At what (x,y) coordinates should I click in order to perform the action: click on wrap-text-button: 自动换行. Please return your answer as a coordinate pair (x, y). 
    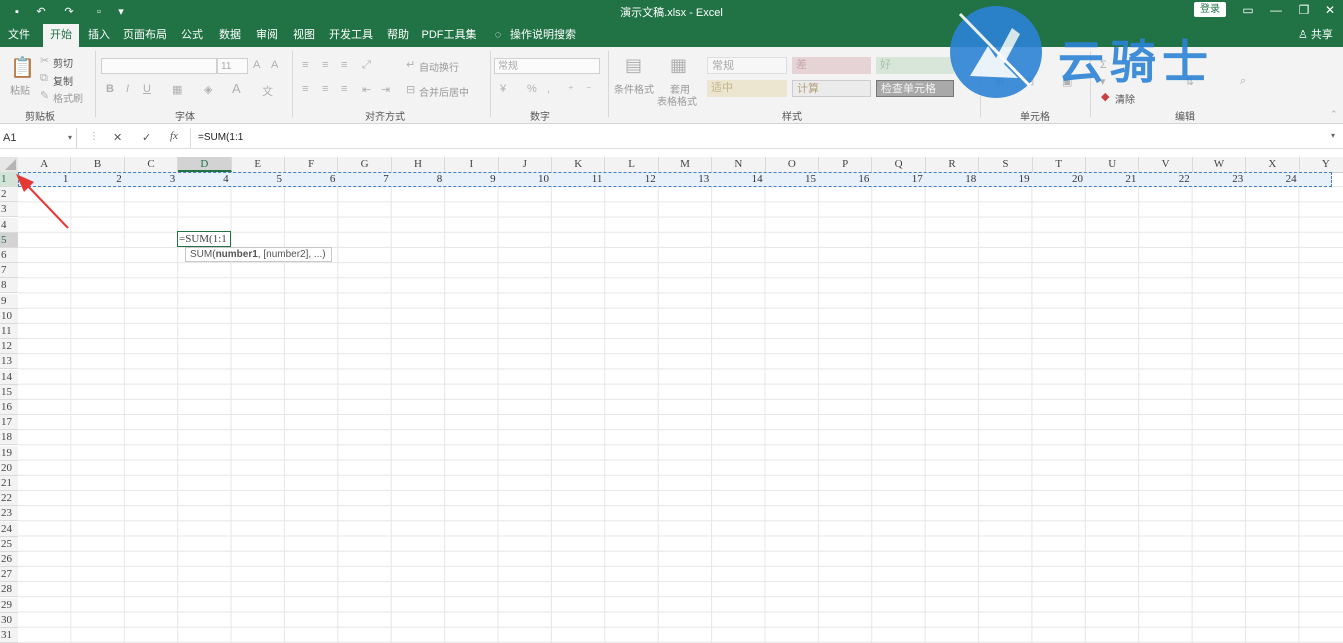
    Looking at the image, I should click on (439, 66).